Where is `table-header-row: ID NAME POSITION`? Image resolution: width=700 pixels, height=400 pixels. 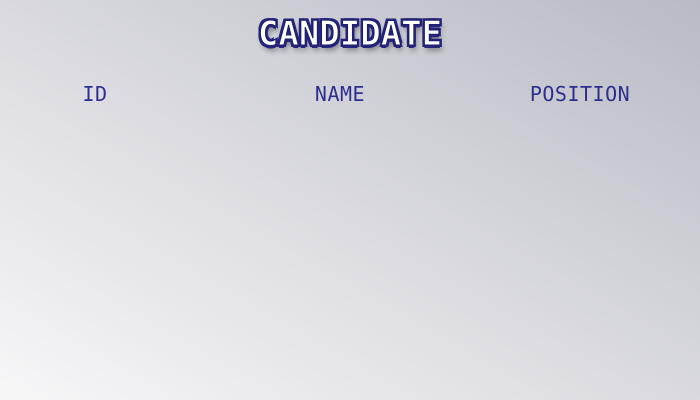 table-header-row: ID NAME POSITION is located at coordinates (350, 96).